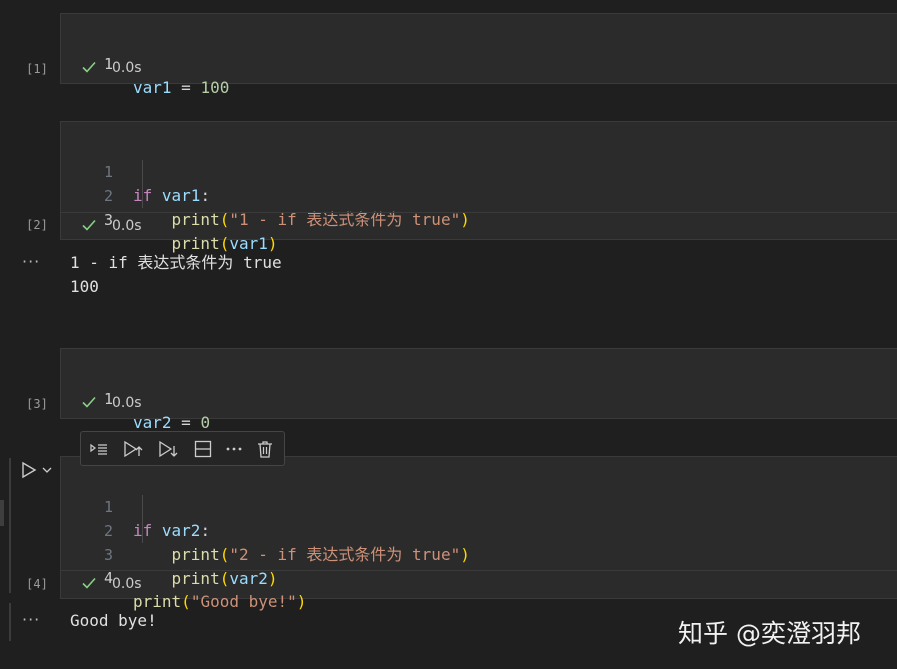 This screenshot has width=897, height=669. I want to click on code-text: print("2 - if 表达式条件为 true"), so click(301, 555).